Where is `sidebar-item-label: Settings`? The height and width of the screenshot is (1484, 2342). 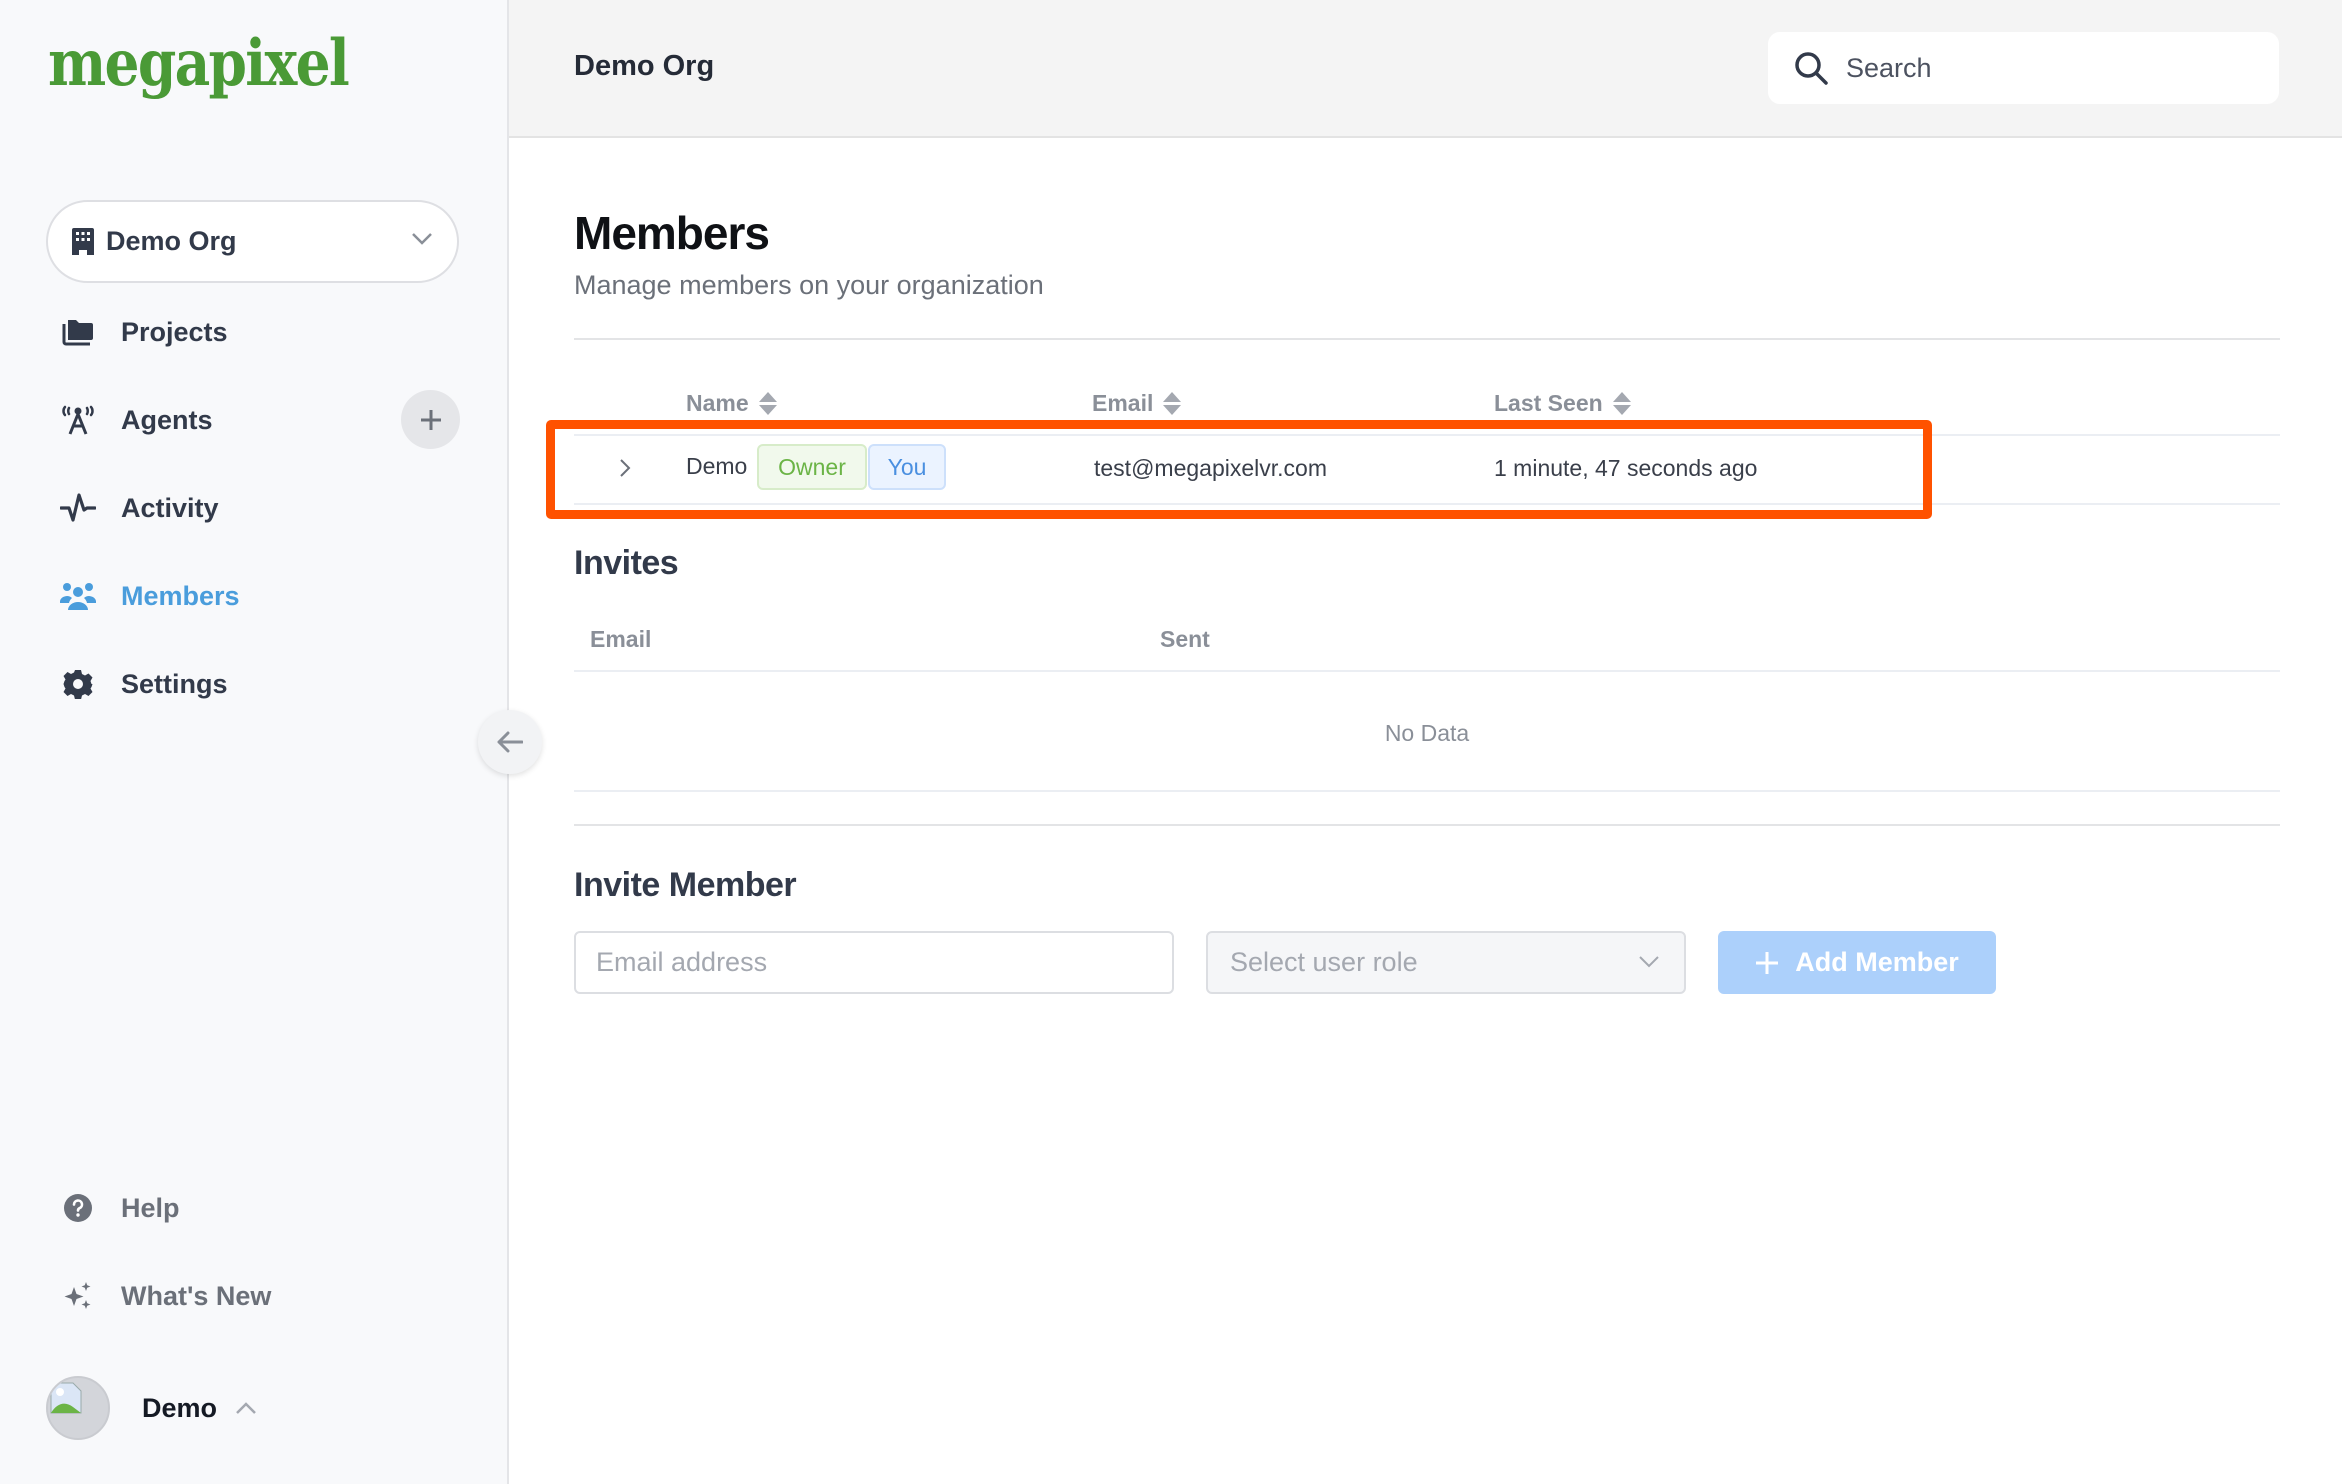 sidebar-item-label: Settings is located at coordinates (174, 683).